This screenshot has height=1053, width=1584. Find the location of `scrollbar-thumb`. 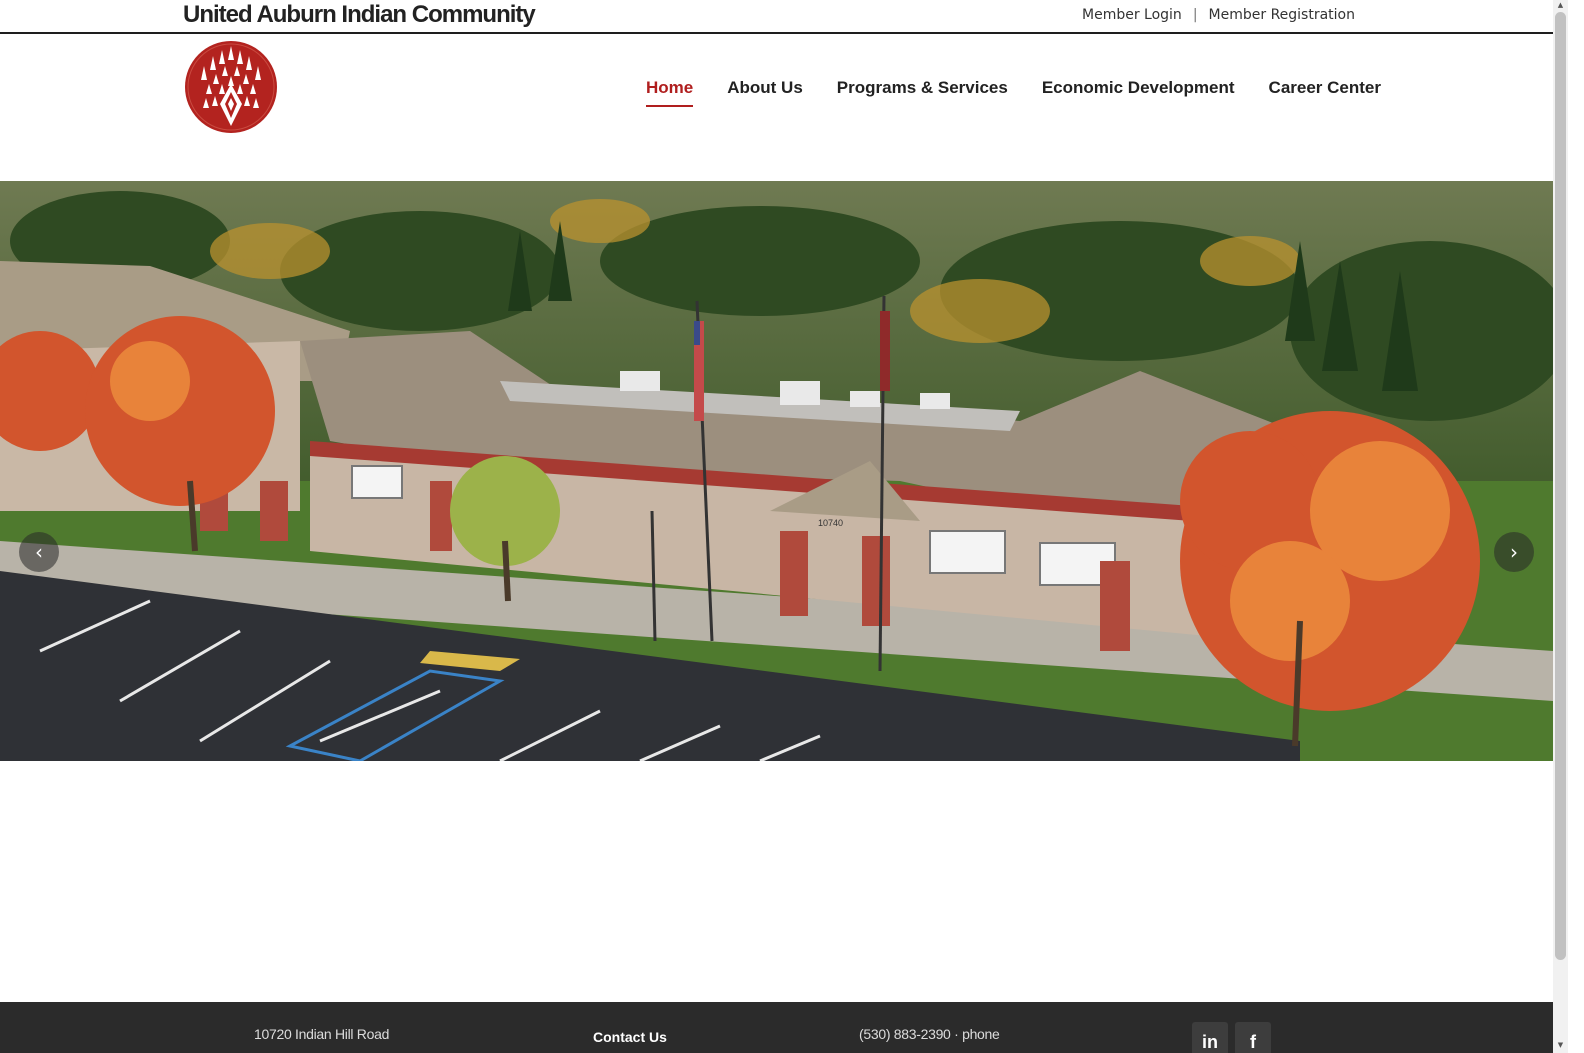

scrollbar-thumb is located at coordinates (1560, 486).